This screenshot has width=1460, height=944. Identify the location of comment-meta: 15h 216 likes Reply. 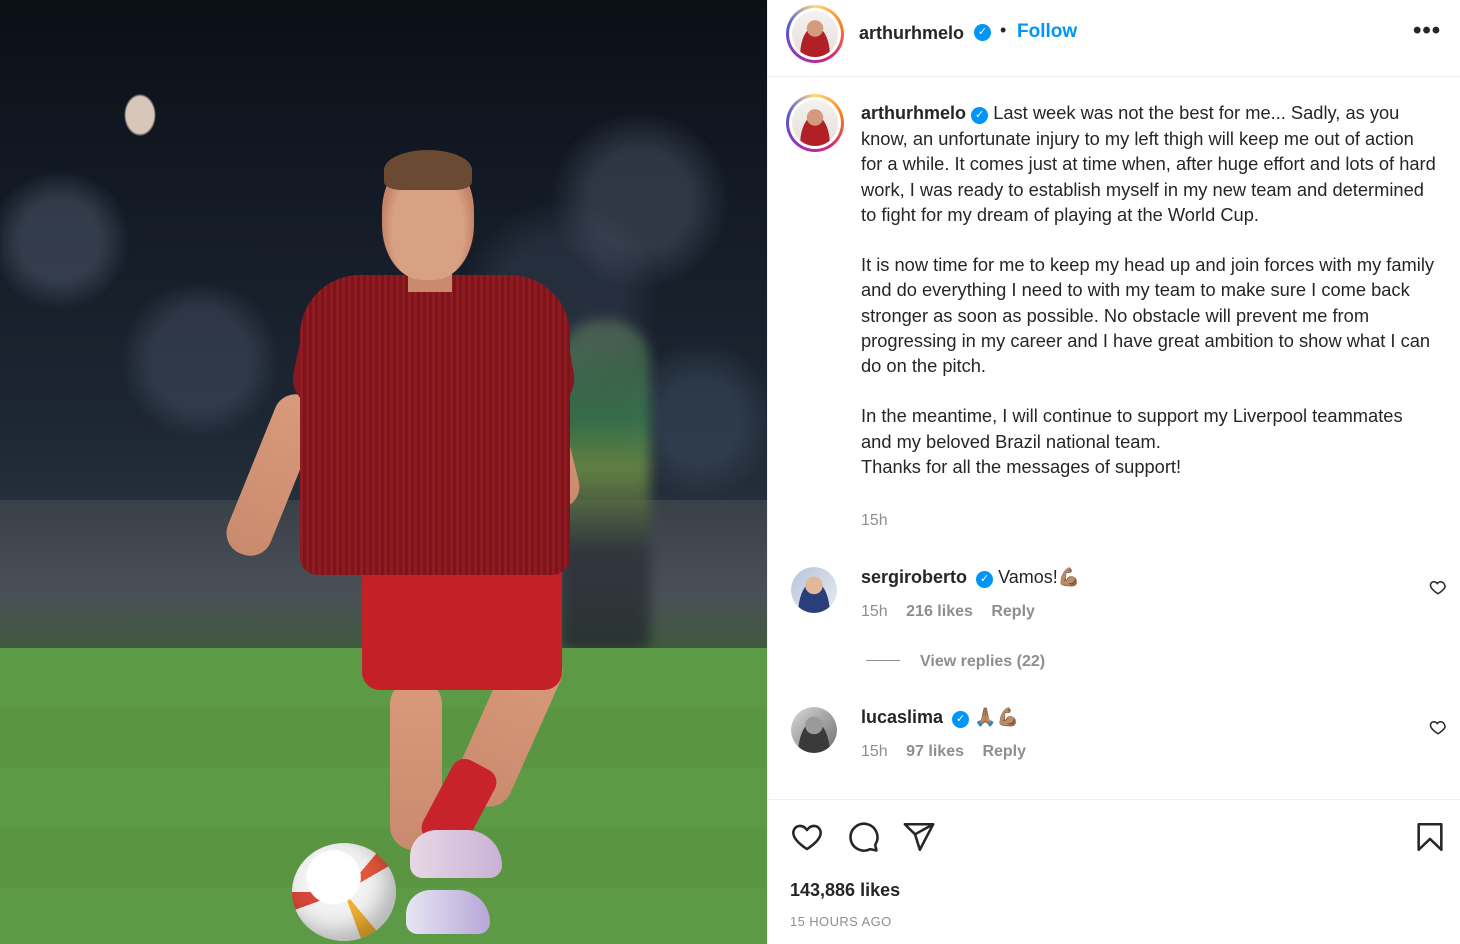
(955, 612).